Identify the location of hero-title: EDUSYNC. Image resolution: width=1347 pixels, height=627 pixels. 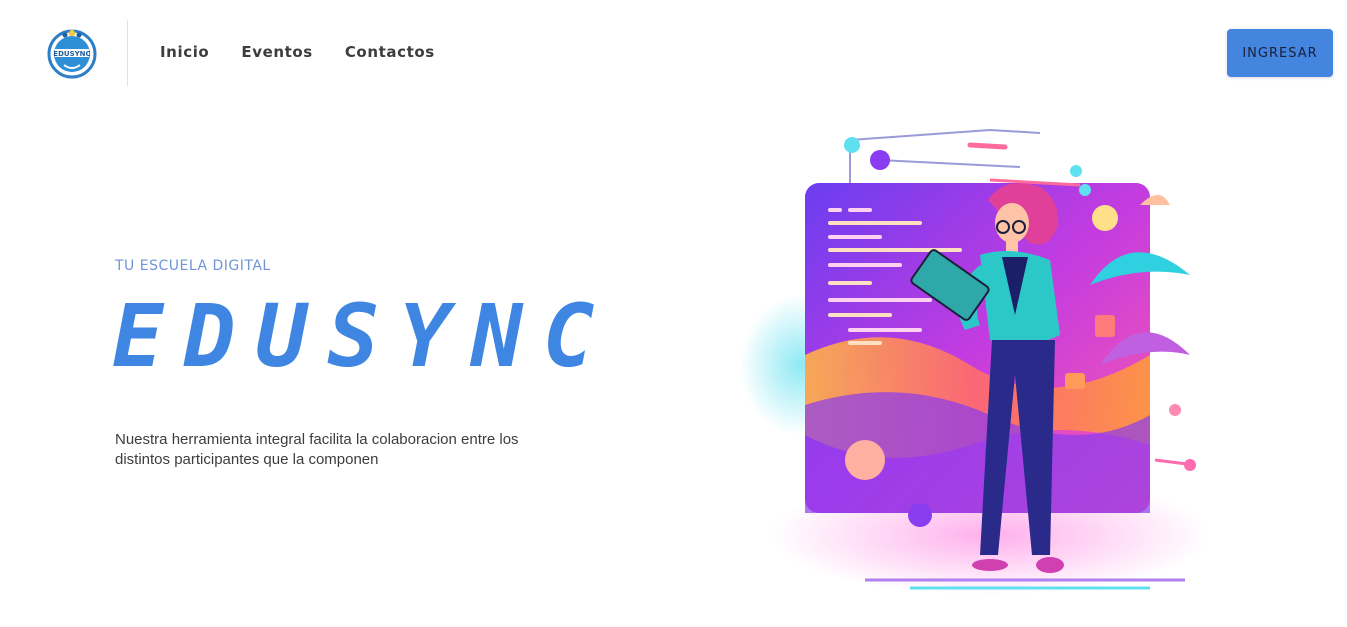
(363, 337).